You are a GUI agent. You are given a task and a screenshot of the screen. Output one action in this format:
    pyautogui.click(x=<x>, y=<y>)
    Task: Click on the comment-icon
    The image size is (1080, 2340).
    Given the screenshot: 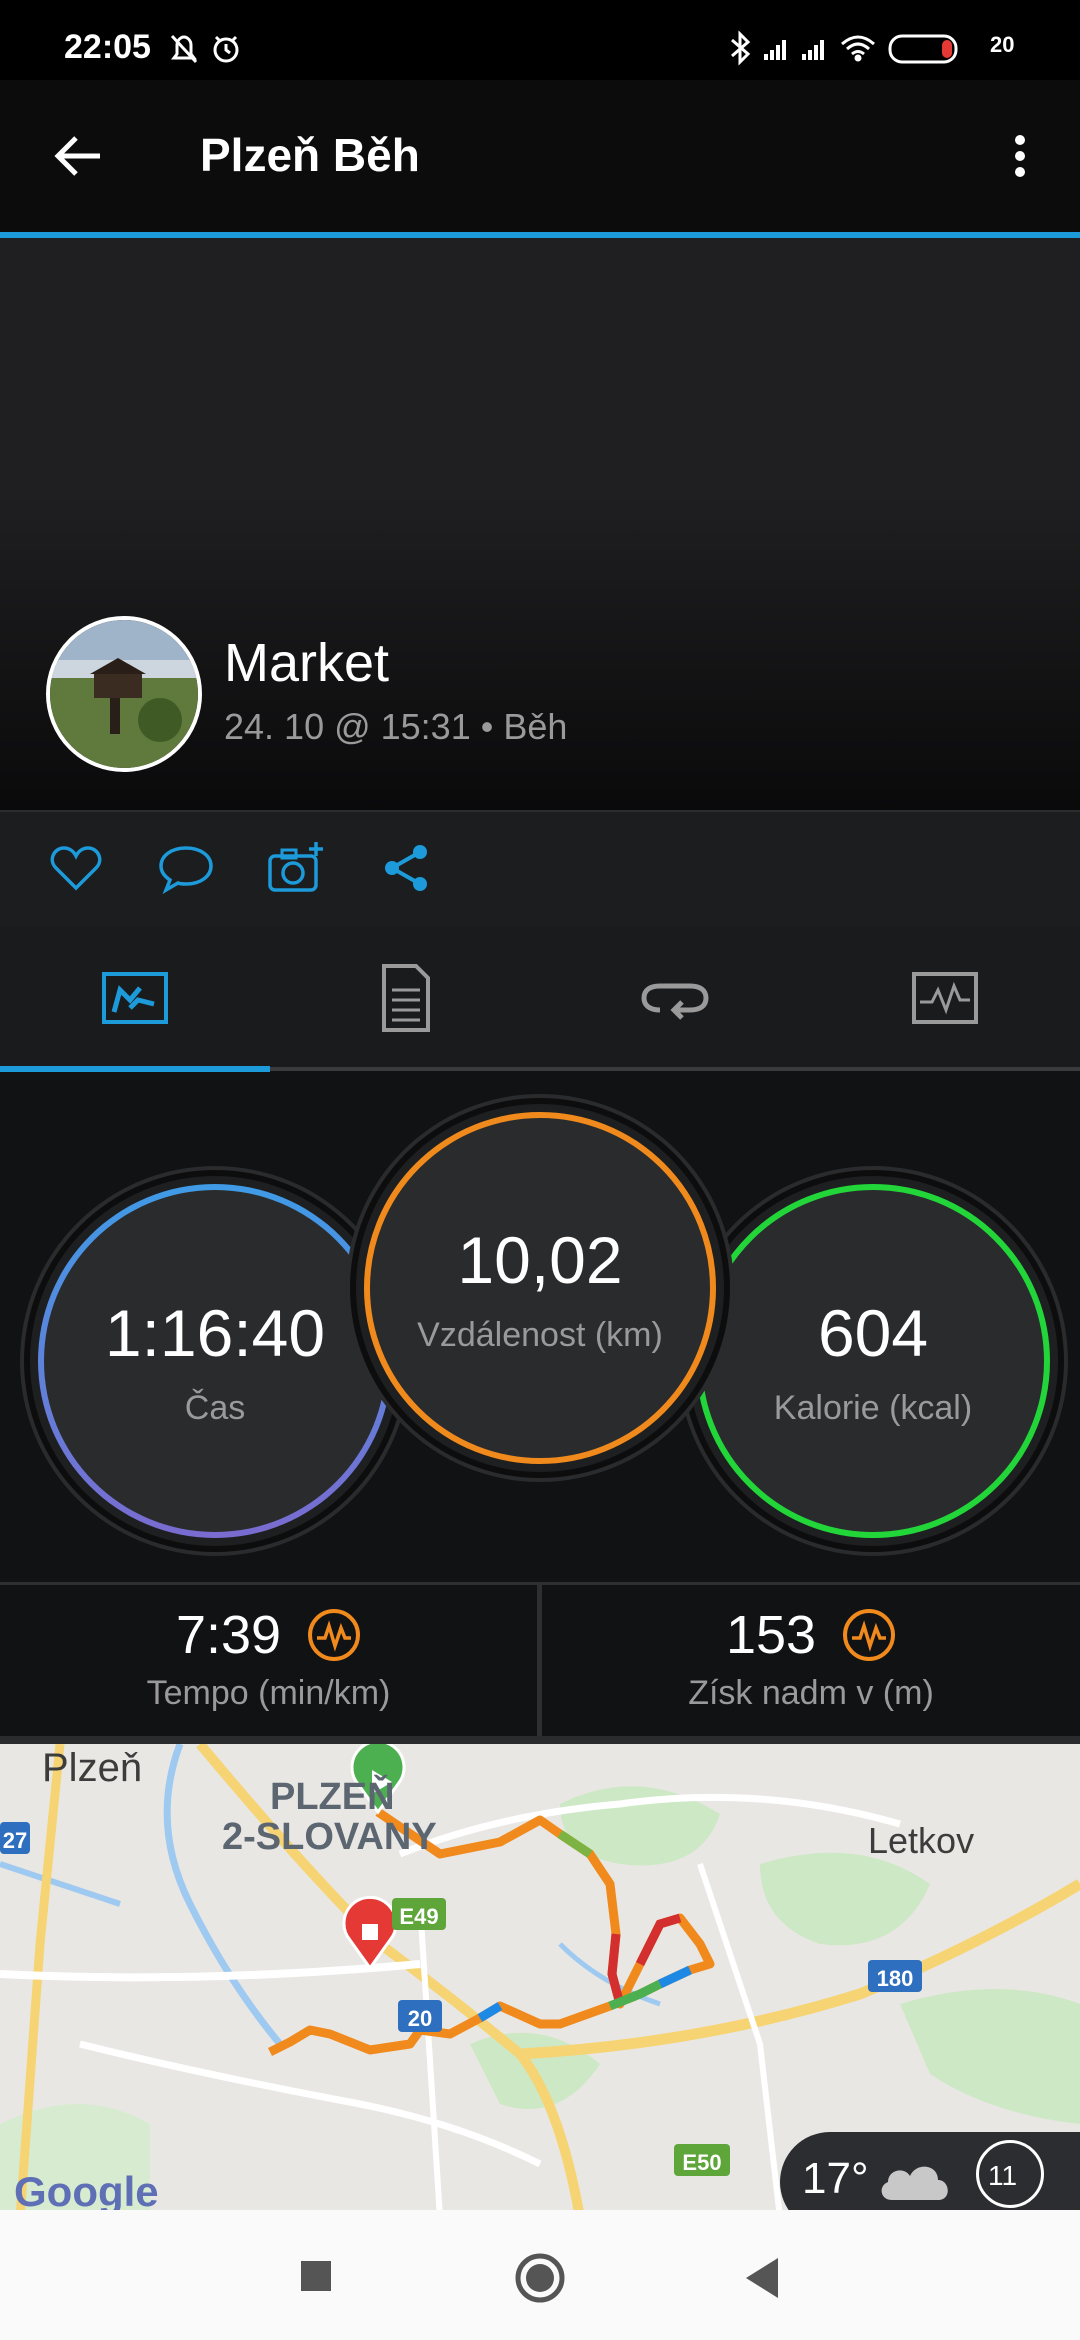 What is the action you would take?
    pyautogui.click(x=186, y=870)
    